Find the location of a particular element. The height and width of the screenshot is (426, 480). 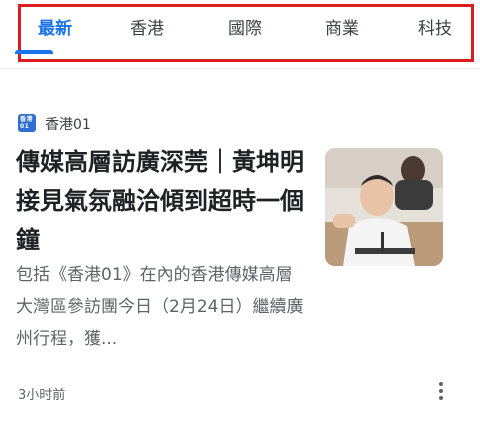

tab-international: 國際 is located at coordinates (245, 26).